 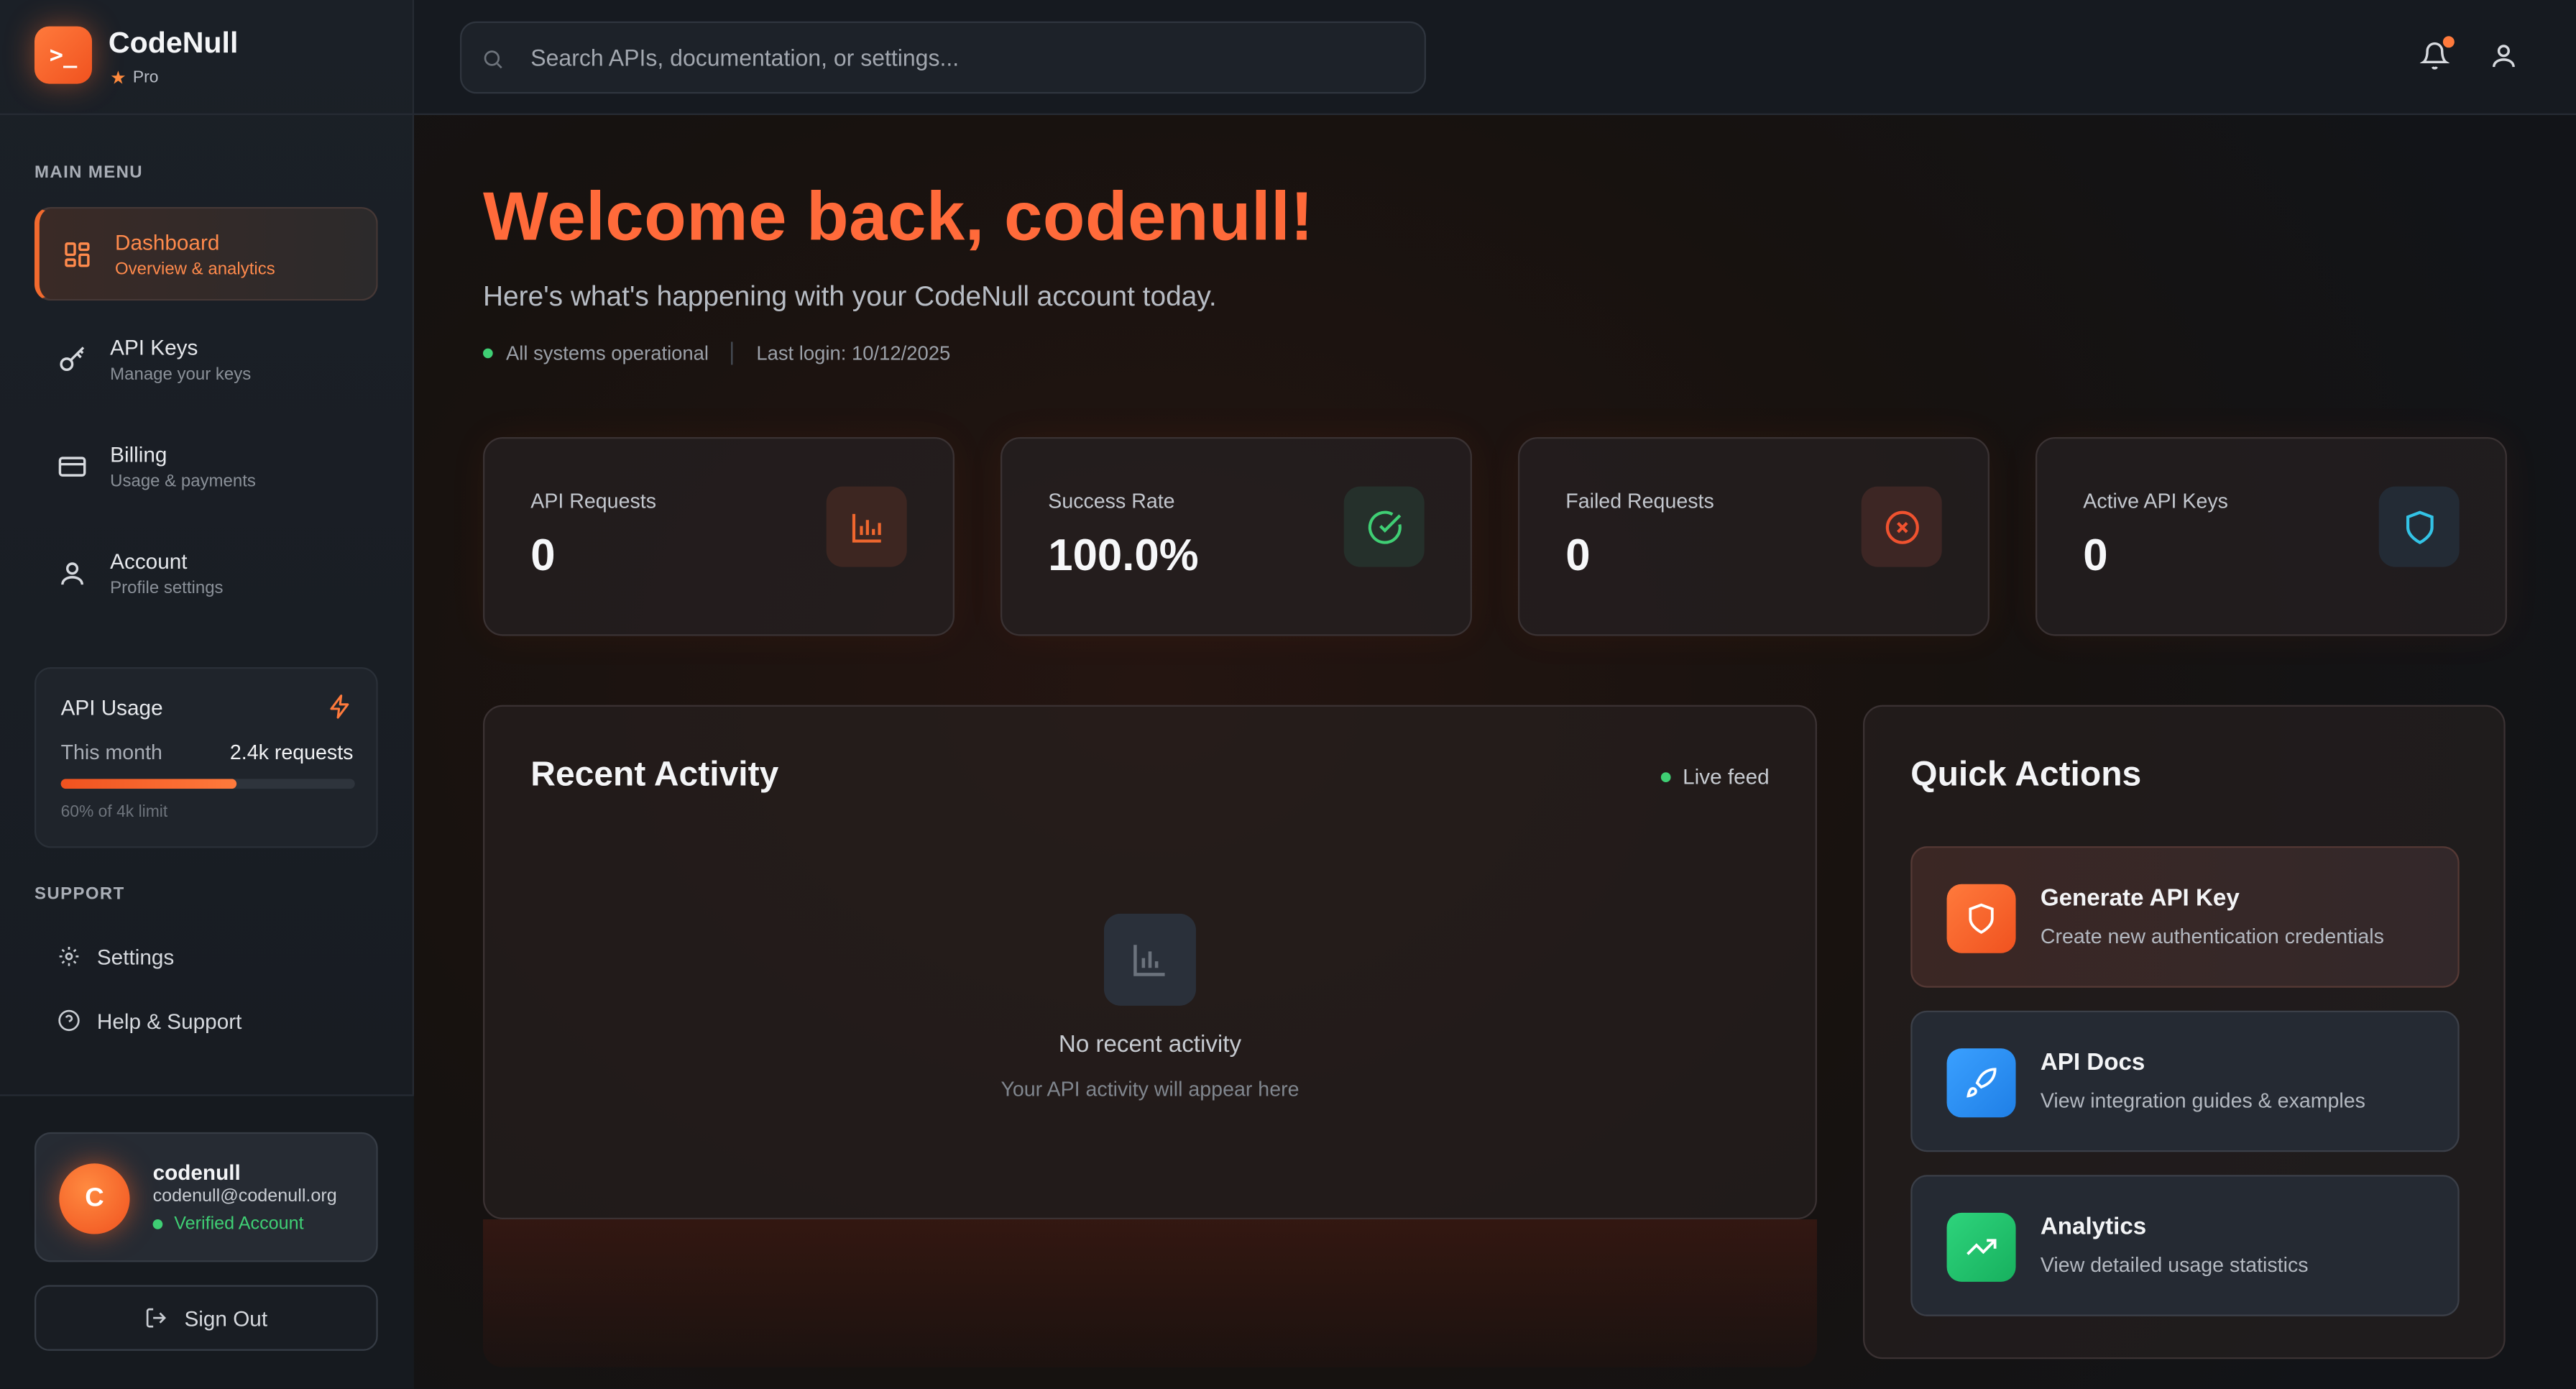 What do you see at coordinates (1639, 502) in the screenshot?
I see `stat-label: Failed Requests` at bounding box center [1639, 502].